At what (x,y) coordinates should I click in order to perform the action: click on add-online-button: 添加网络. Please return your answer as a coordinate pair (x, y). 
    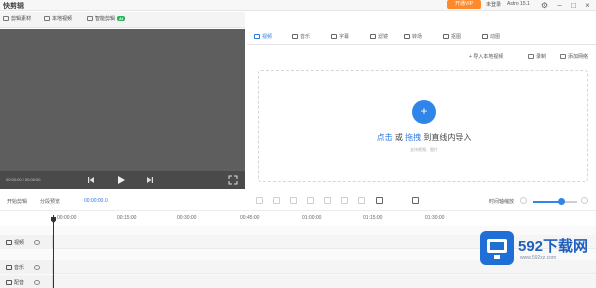
    Looking at the image, I should click on (574, 56).